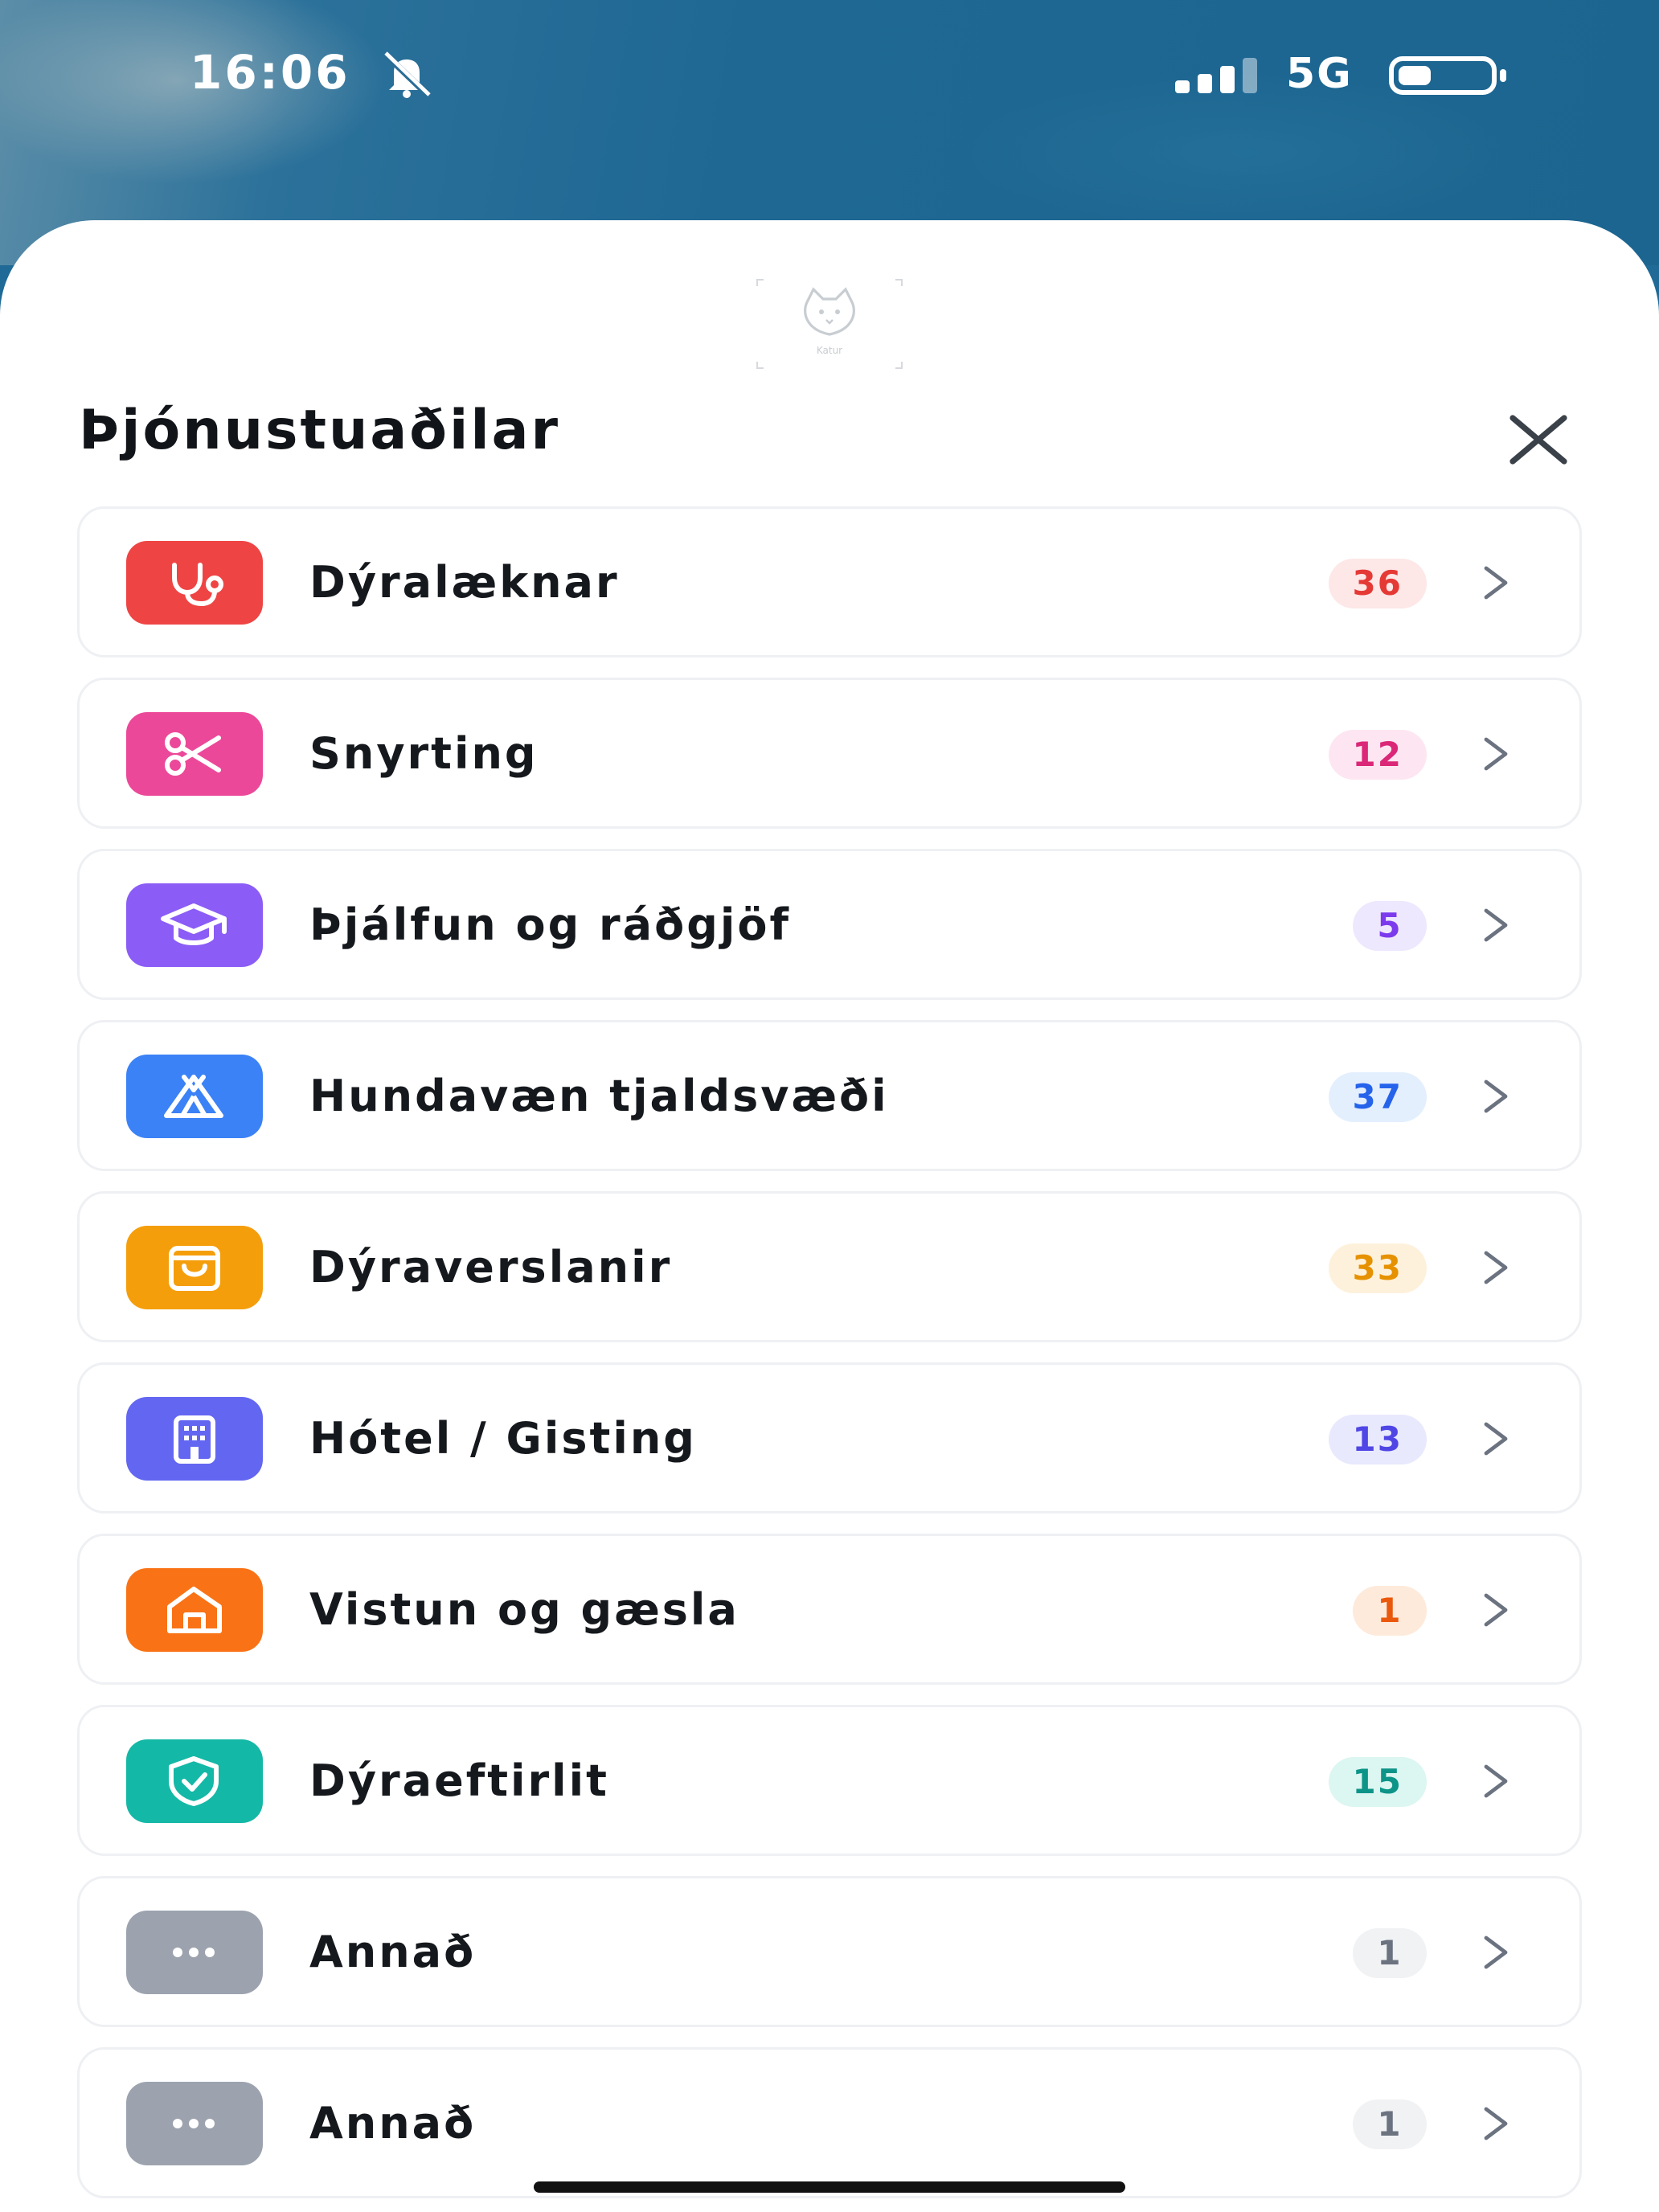  What do you see at coordinates (829, 350) in the screenshot?
I see `logo-text: Katur` at bounding box center [829, 350].